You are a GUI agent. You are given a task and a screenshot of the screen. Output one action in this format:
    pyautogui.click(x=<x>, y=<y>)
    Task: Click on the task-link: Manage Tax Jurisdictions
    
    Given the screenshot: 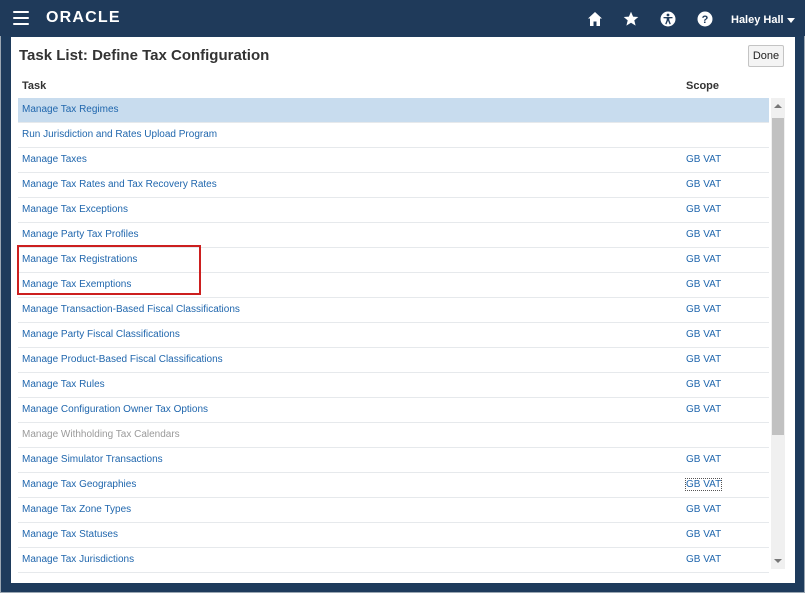 What is the action you would take?
    pyautogui.click(x=78, y=559)
    